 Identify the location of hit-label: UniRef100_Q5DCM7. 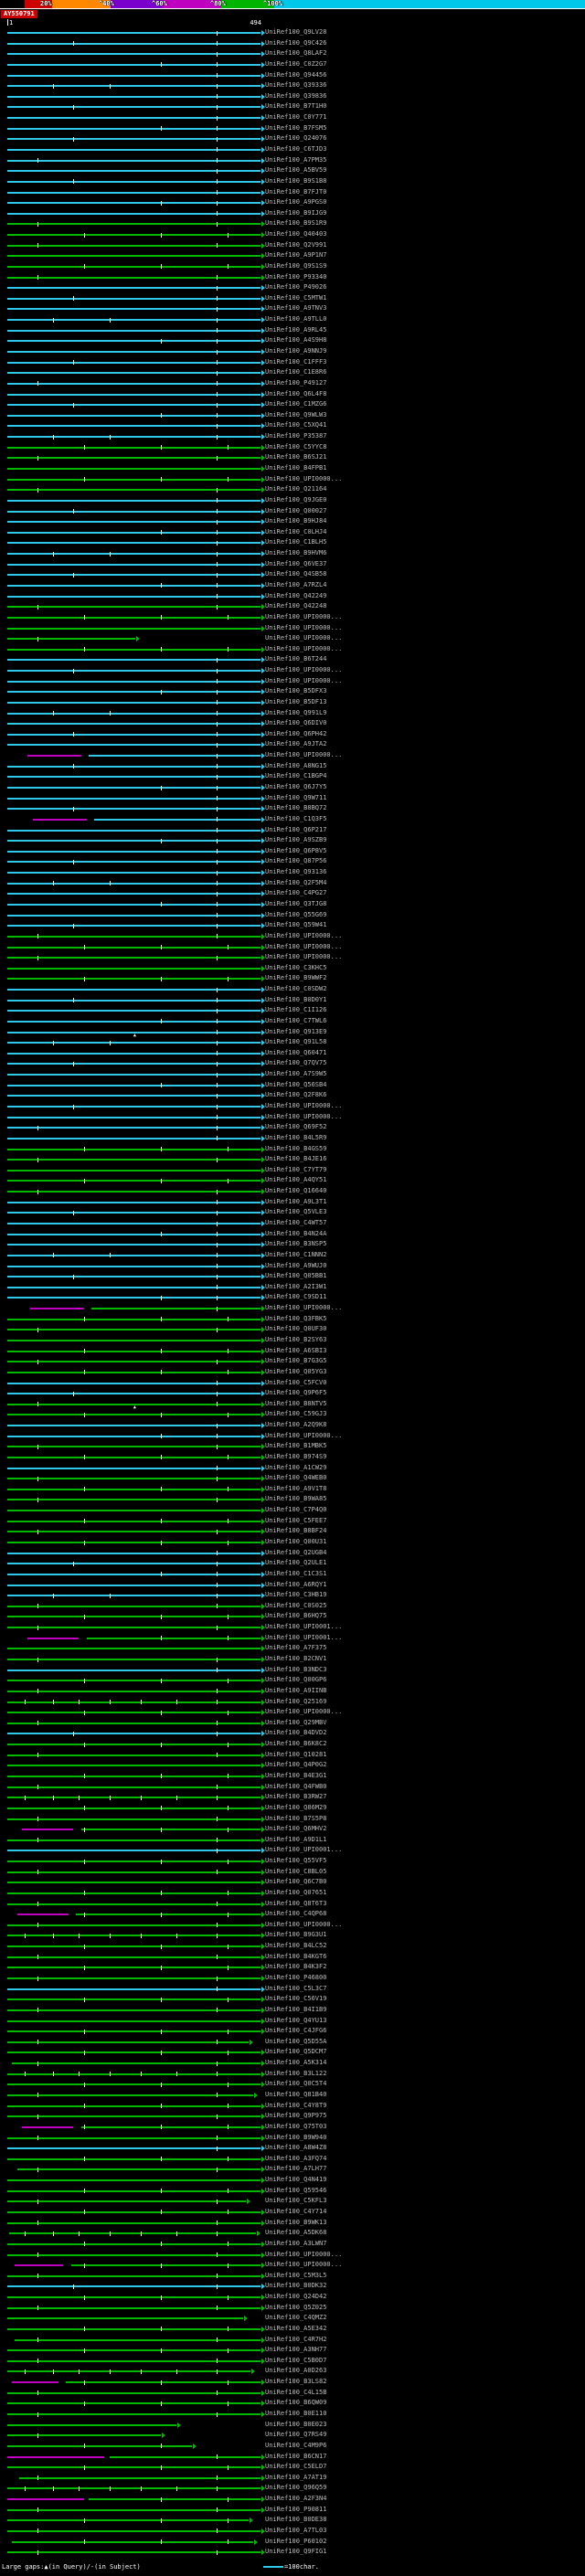
(296, 2052).